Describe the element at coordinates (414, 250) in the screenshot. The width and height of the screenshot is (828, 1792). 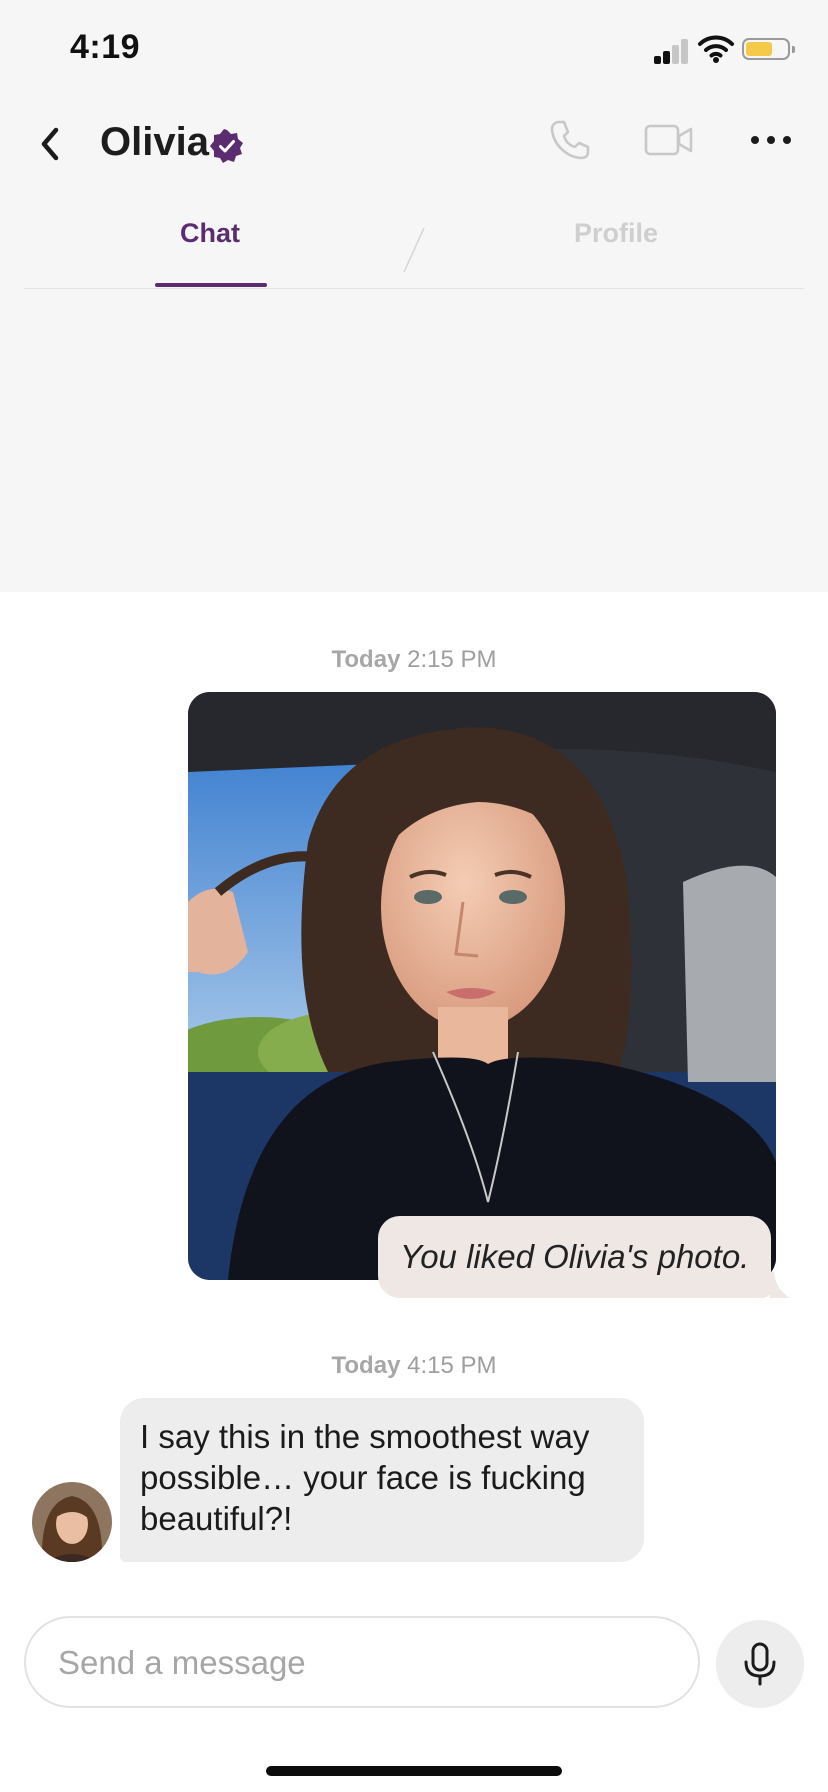
I see `tab-divider` at that location.